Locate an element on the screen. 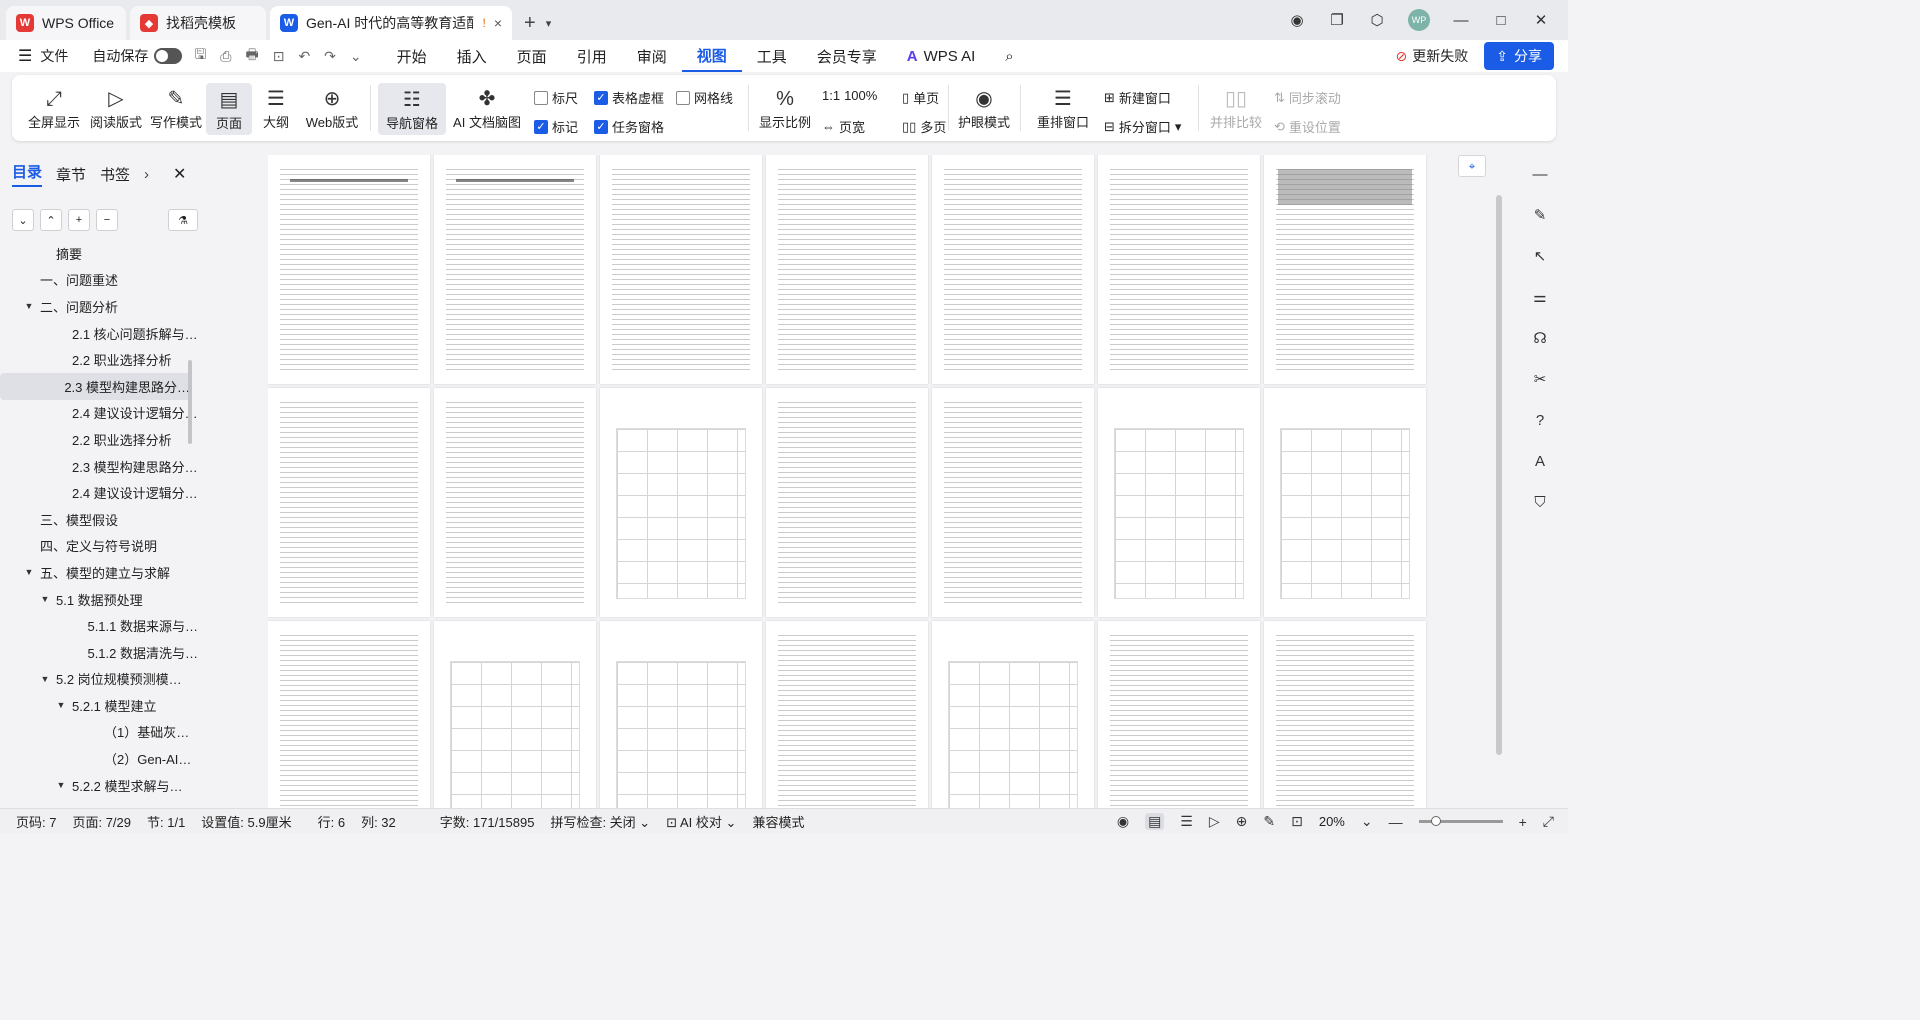 The image size is (1920, 1020). table-grid-checkbox: ✓ 表格虚框 is located at coordinates (629, 97).